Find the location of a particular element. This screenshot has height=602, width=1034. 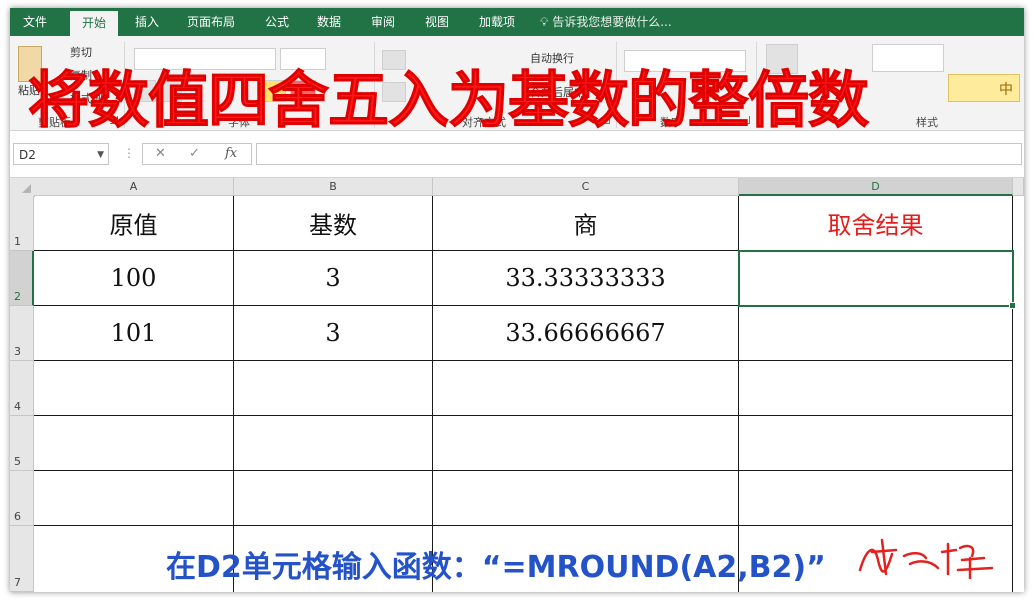

tab-addins: 加载项 is located at coordinates (497, 22).